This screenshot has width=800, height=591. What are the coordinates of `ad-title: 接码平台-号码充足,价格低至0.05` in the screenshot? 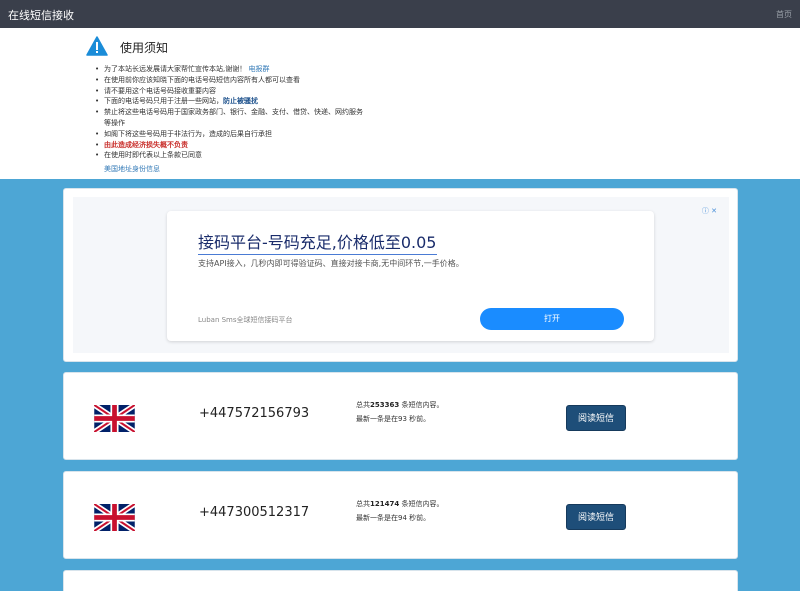 It's located at (317, 242).